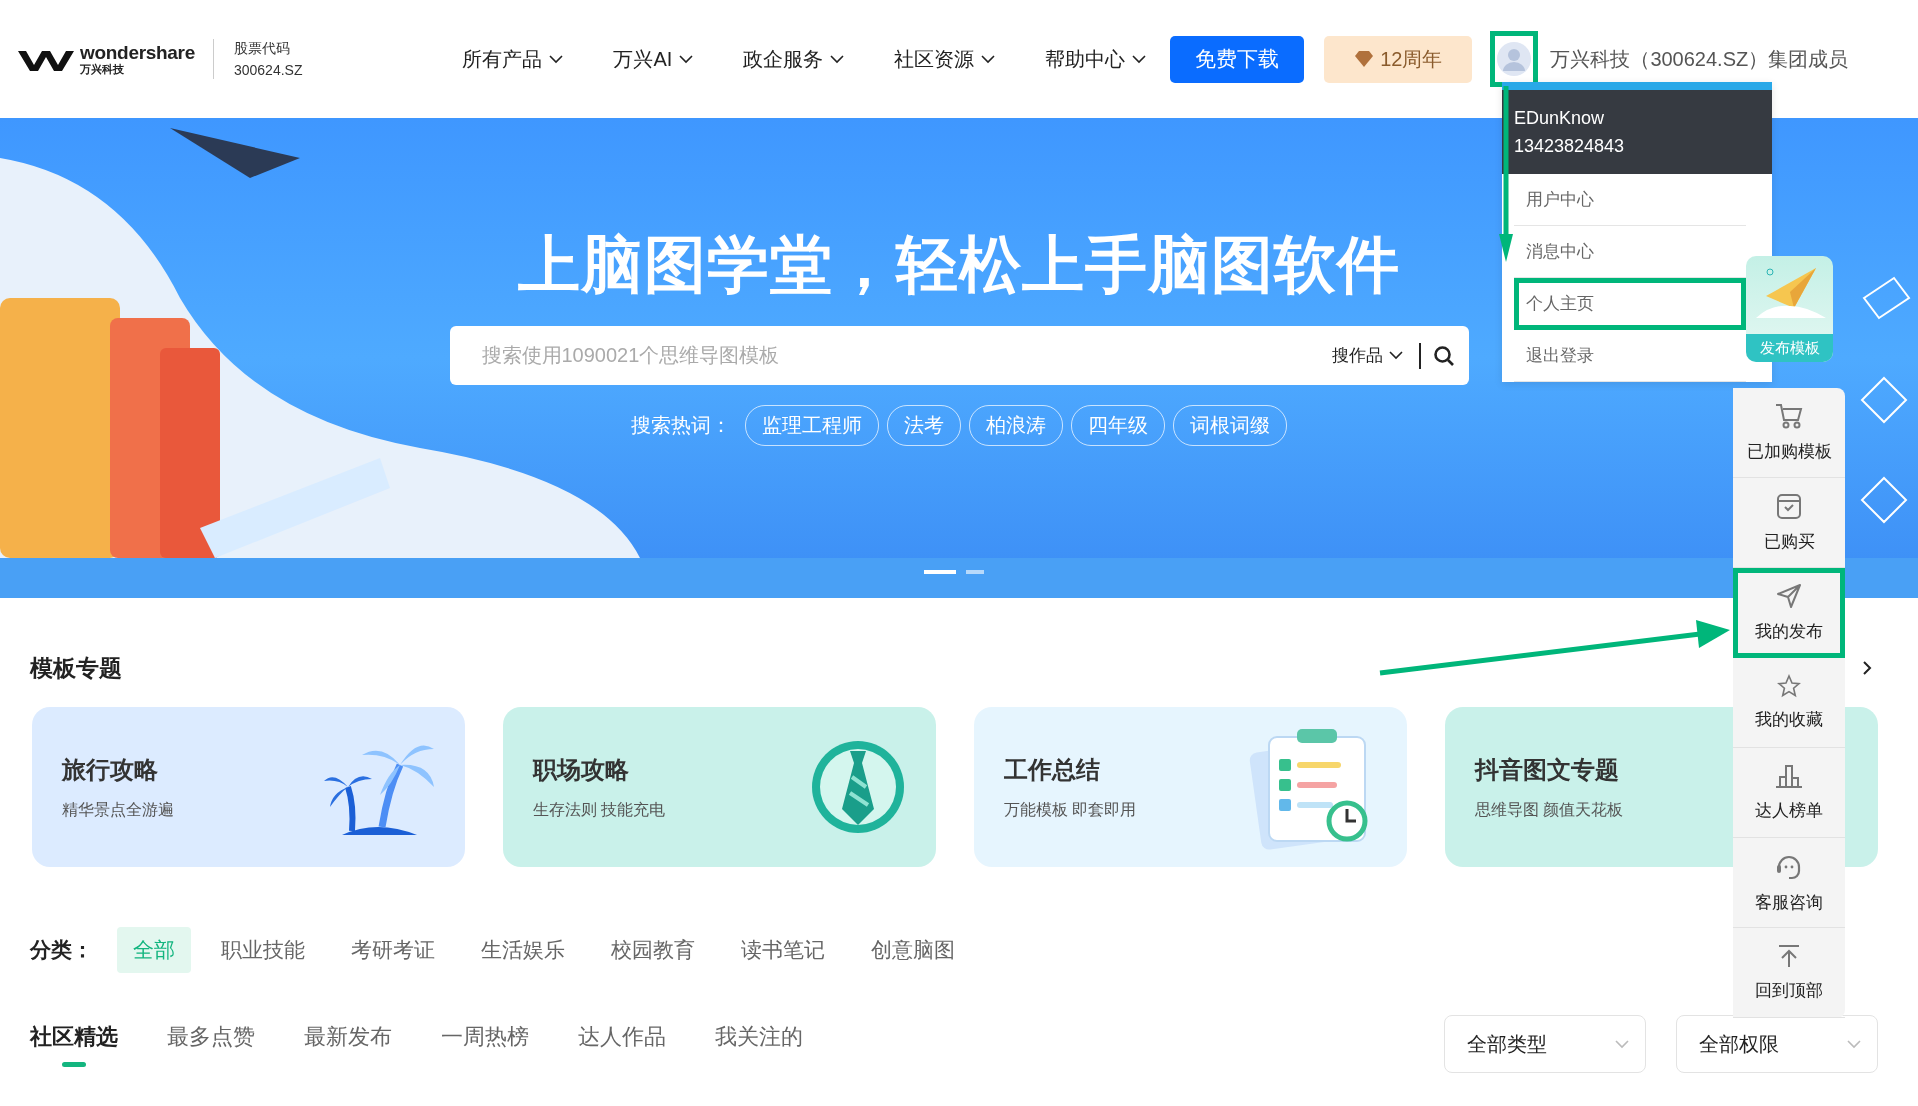 The image size is (1918, 1106). I want to click on bar-chart-icon, so click(1789, 776).